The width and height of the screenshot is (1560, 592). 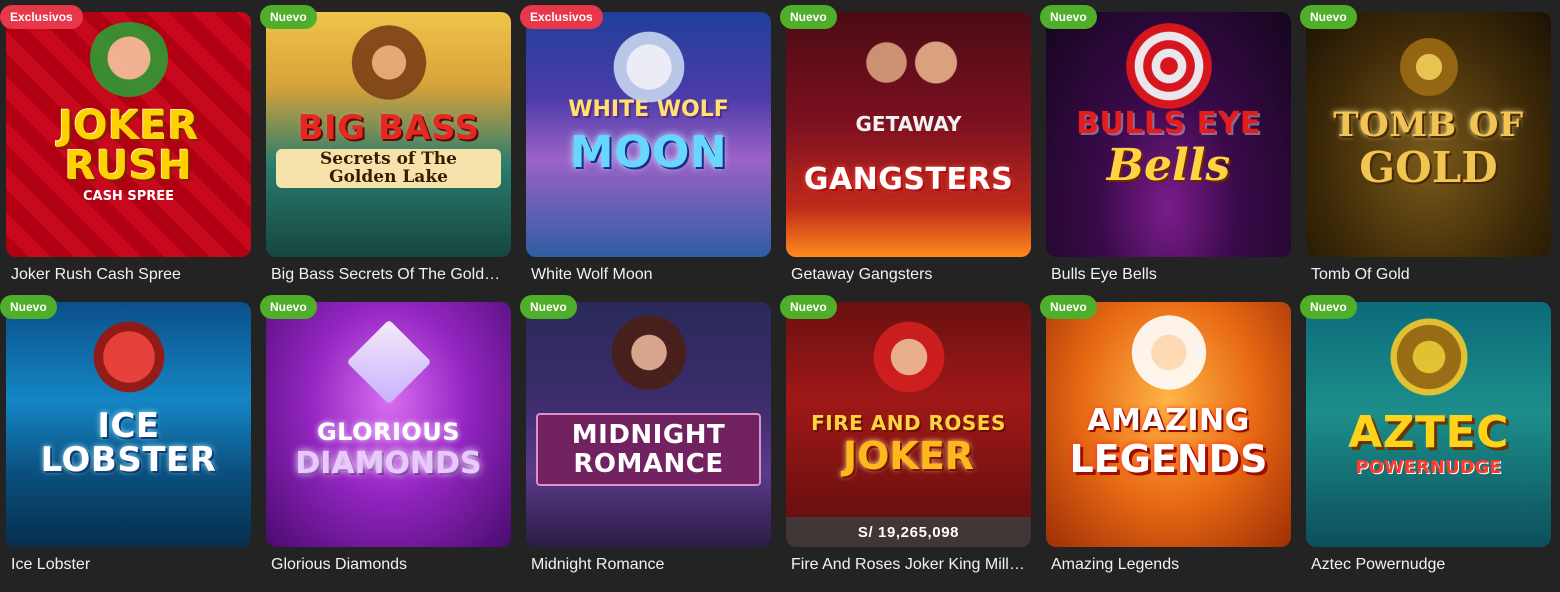 I want to click on game-logo-subtext: JOKER, so click(x=908, y=455).